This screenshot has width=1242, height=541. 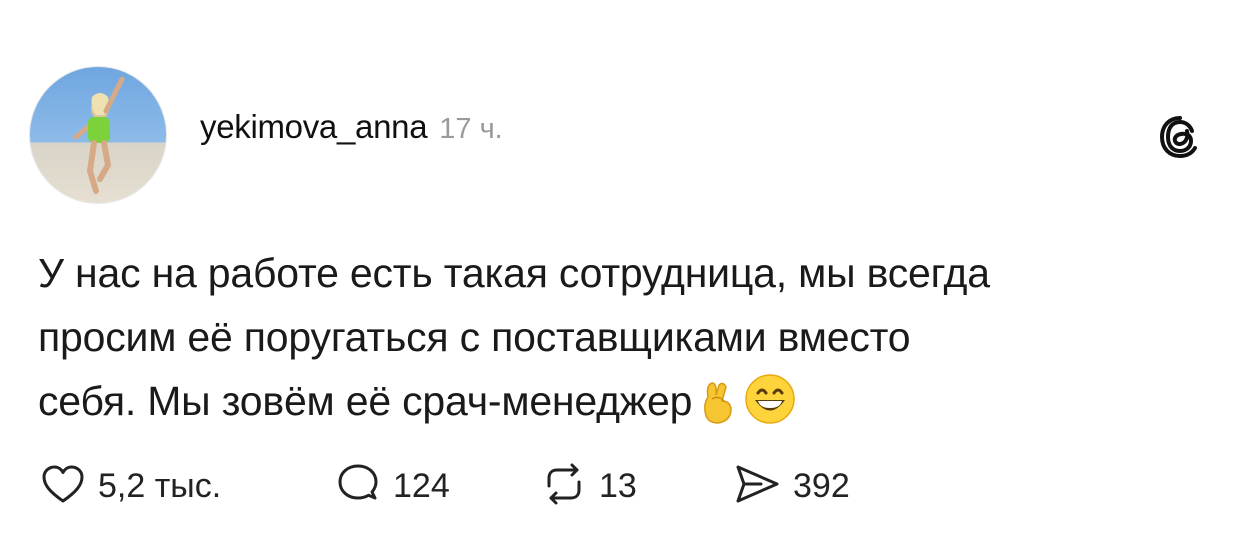 What do you see at coordinates (314, 127) in the screenshot?
I see `username: yekimova_anna` at bounding box center [314, 127].